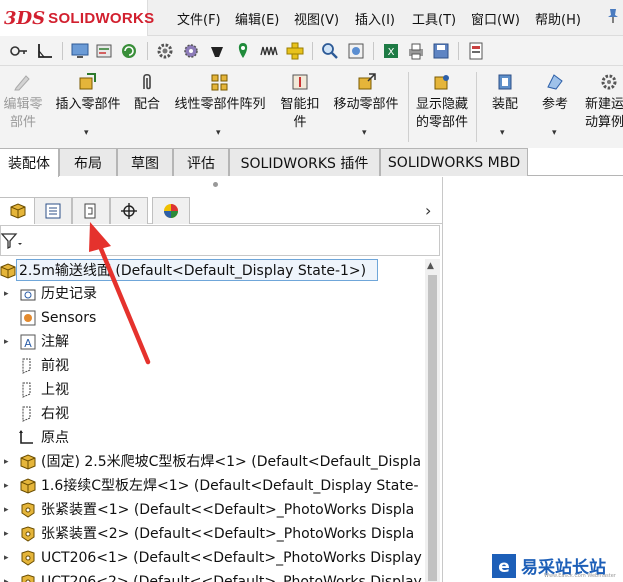 The width and height of the screenshot is (623, 582). Describe the element at coordinates (80, 51) in the screenshot. I see `monitor-icon` at that location.